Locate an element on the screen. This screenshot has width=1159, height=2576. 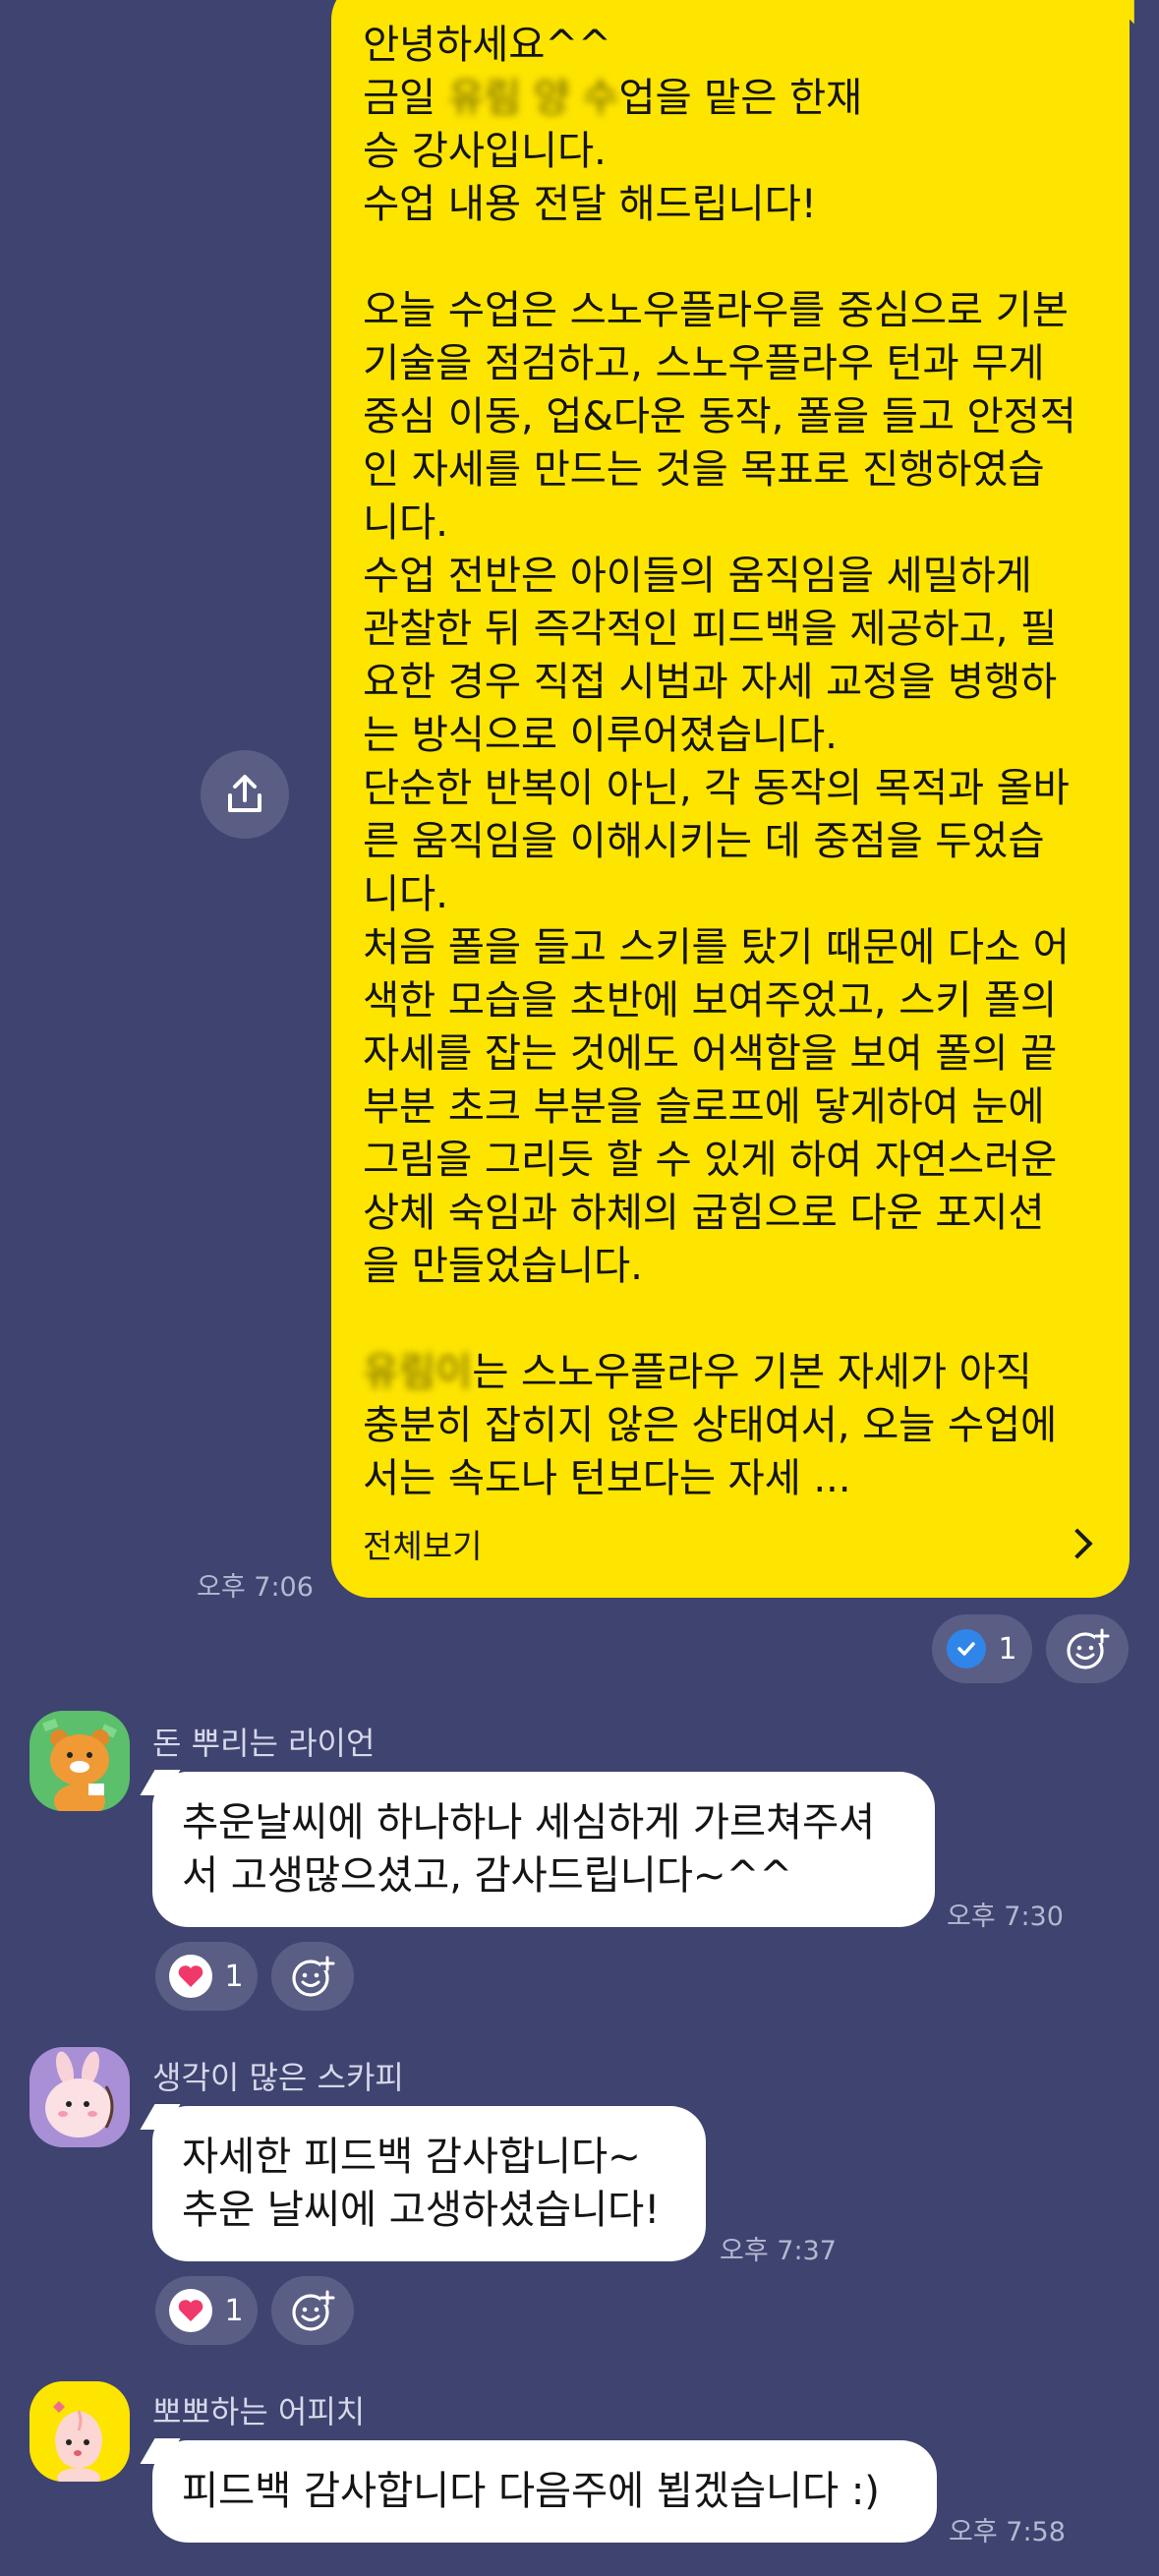
chevron-right-icon is located at coordinates (1077, 1543).